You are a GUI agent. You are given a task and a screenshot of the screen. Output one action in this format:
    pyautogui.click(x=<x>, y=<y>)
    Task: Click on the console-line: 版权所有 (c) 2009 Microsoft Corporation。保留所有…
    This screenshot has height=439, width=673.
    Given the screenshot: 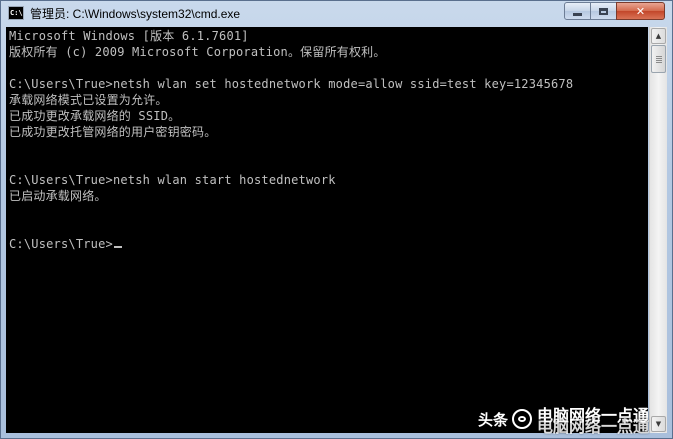 What is the action you would take?
    pyautogui.click(x=197, y=52)
    